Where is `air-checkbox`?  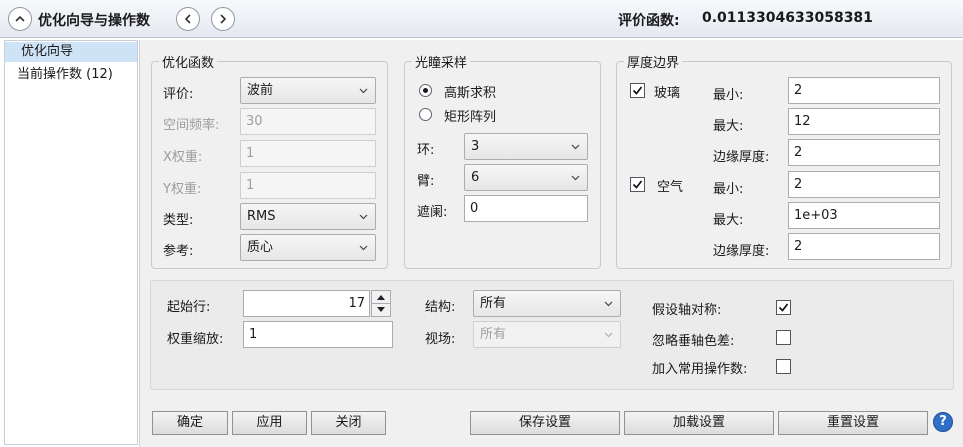 air-checkbox is located at coordinates (637, 184).